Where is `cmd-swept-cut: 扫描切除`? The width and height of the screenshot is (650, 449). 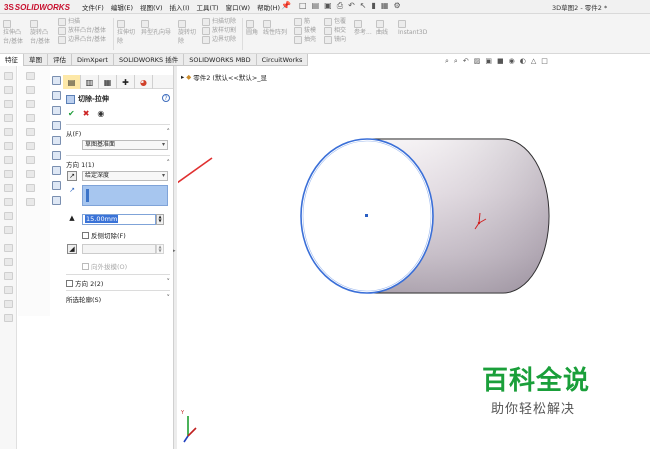 cmd-swept-cut: 扫描切除 is located at coordinates (219, 21).